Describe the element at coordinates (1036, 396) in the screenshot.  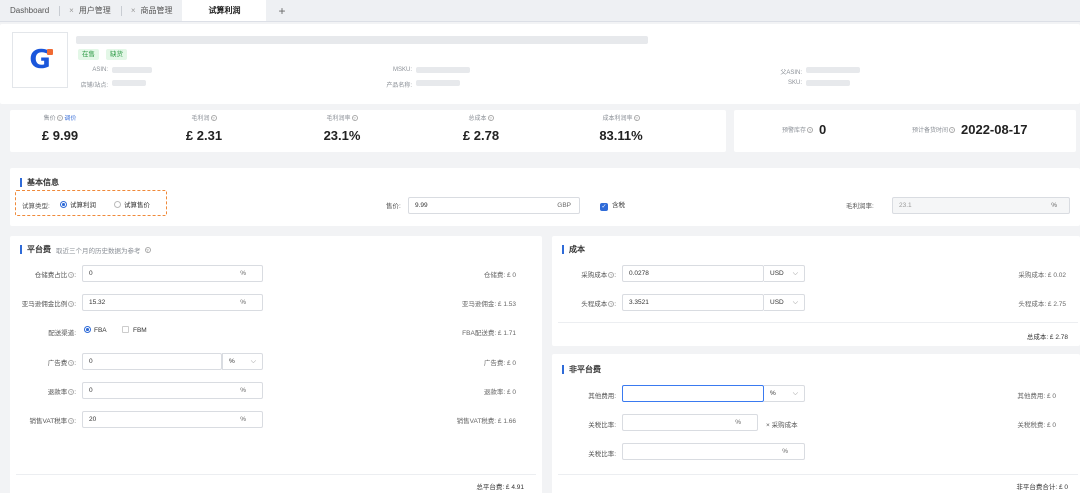
I see `other-fee-result: 其他费用: £ 0` at that location.